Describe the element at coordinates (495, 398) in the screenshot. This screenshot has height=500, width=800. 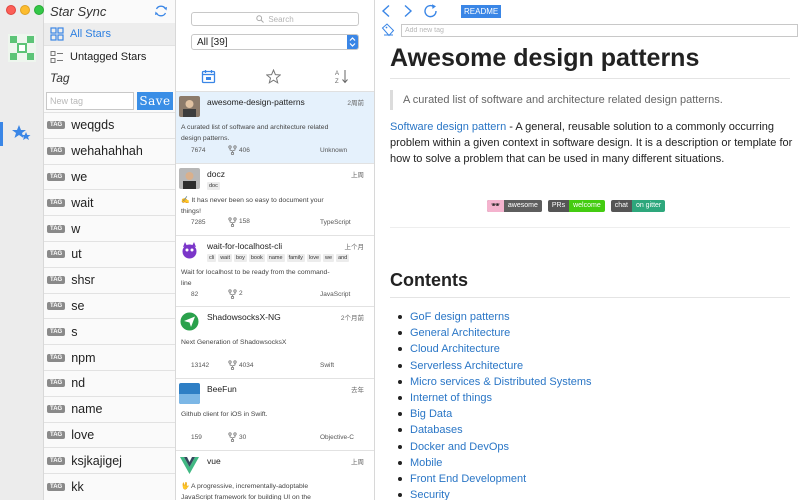
I see `contents-link: Internet of things` at that location.